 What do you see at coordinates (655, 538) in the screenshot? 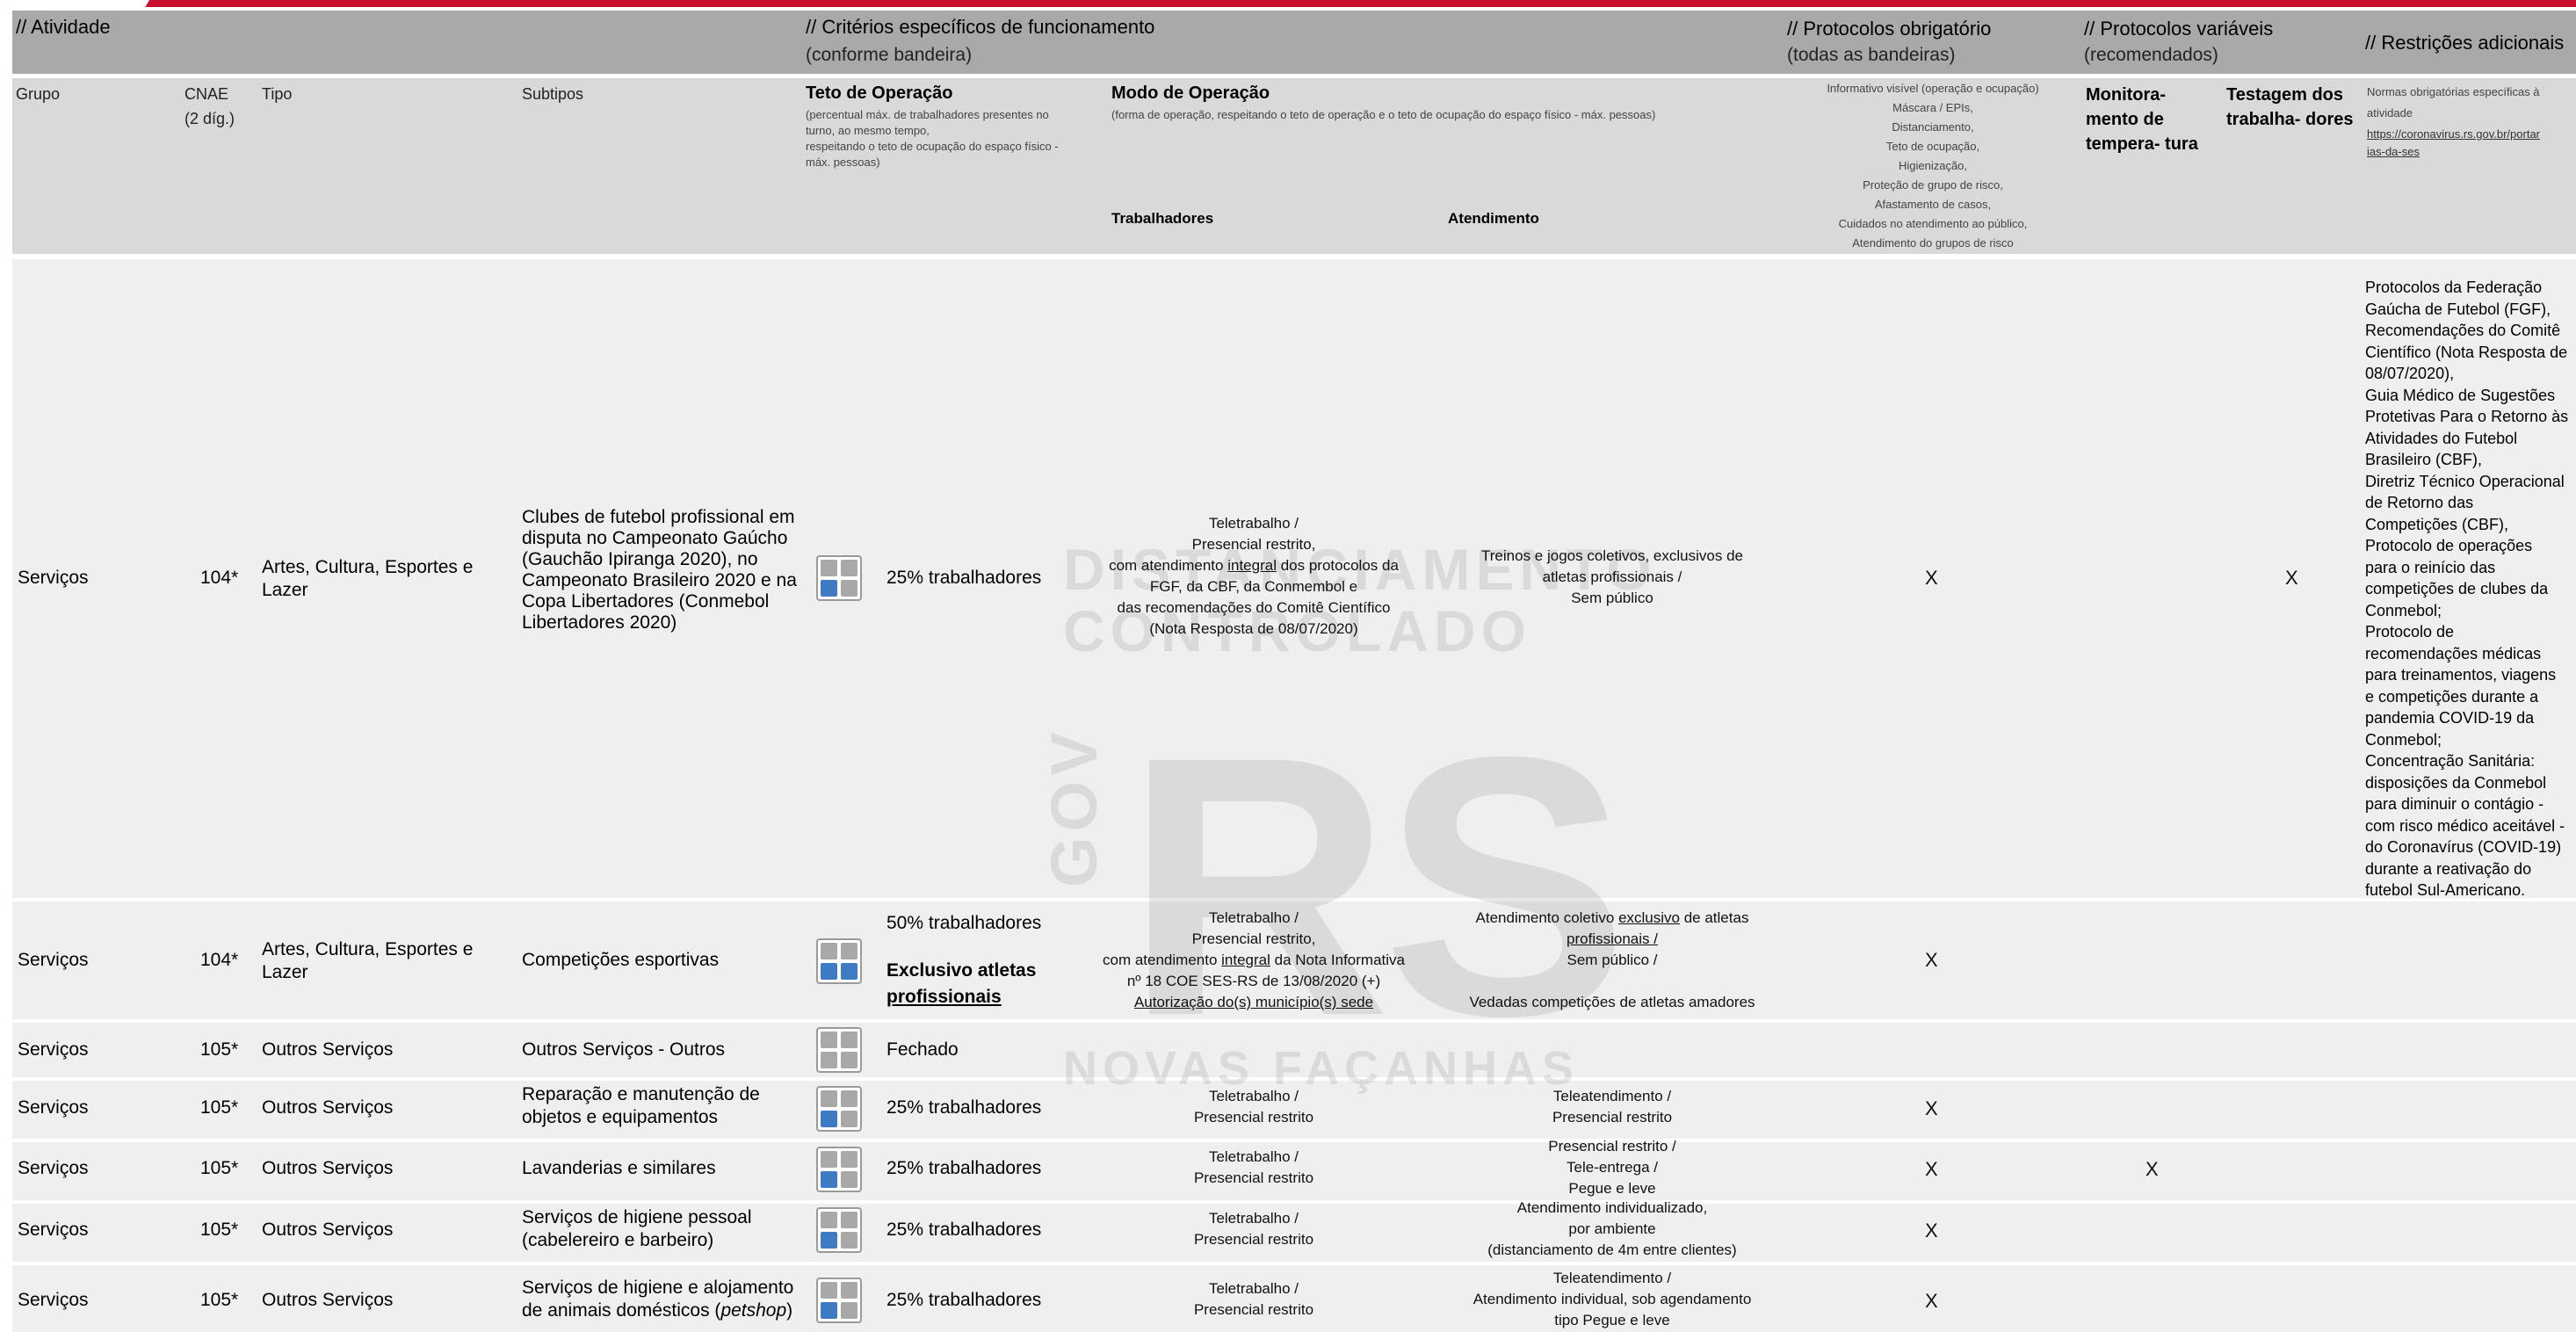
I see `row1-subtipo-1: disputa no Campeonato Gaúcho` at bounding box center [655, 538].